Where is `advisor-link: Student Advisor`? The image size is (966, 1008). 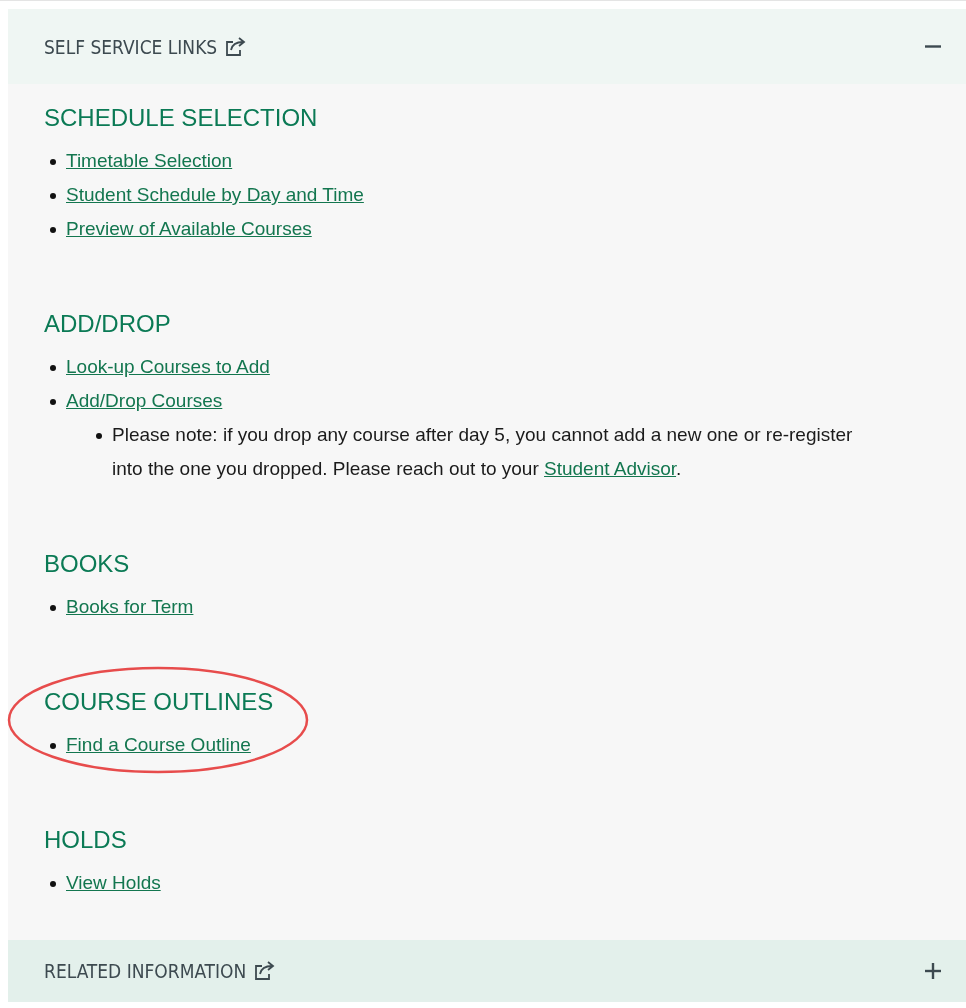 advisor-link: Student Advisor is located at coordinates (610, 468).